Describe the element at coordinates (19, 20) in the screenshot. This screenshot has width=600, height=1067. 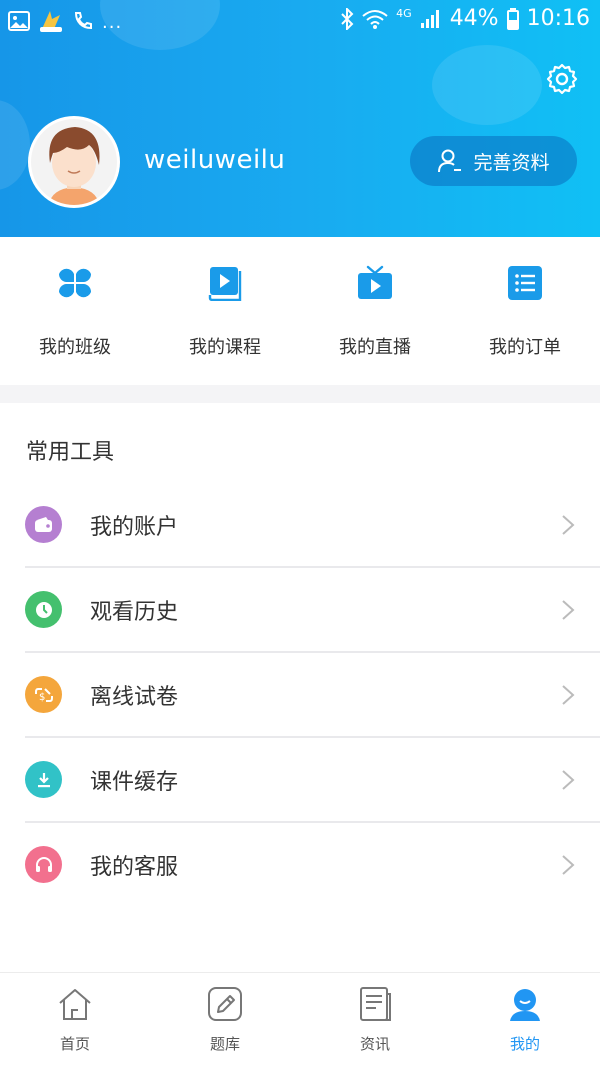
I see `gallery-icon` at that location.